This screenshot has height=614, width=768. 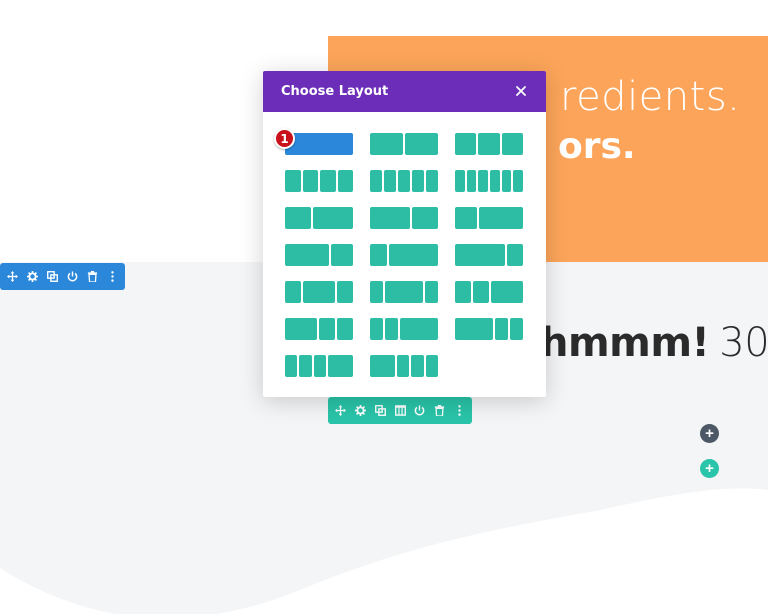 What do you see at coordinates (709, 433) in the screenshot?
I see `add-module-button: +` at bounding box center [709, 433].